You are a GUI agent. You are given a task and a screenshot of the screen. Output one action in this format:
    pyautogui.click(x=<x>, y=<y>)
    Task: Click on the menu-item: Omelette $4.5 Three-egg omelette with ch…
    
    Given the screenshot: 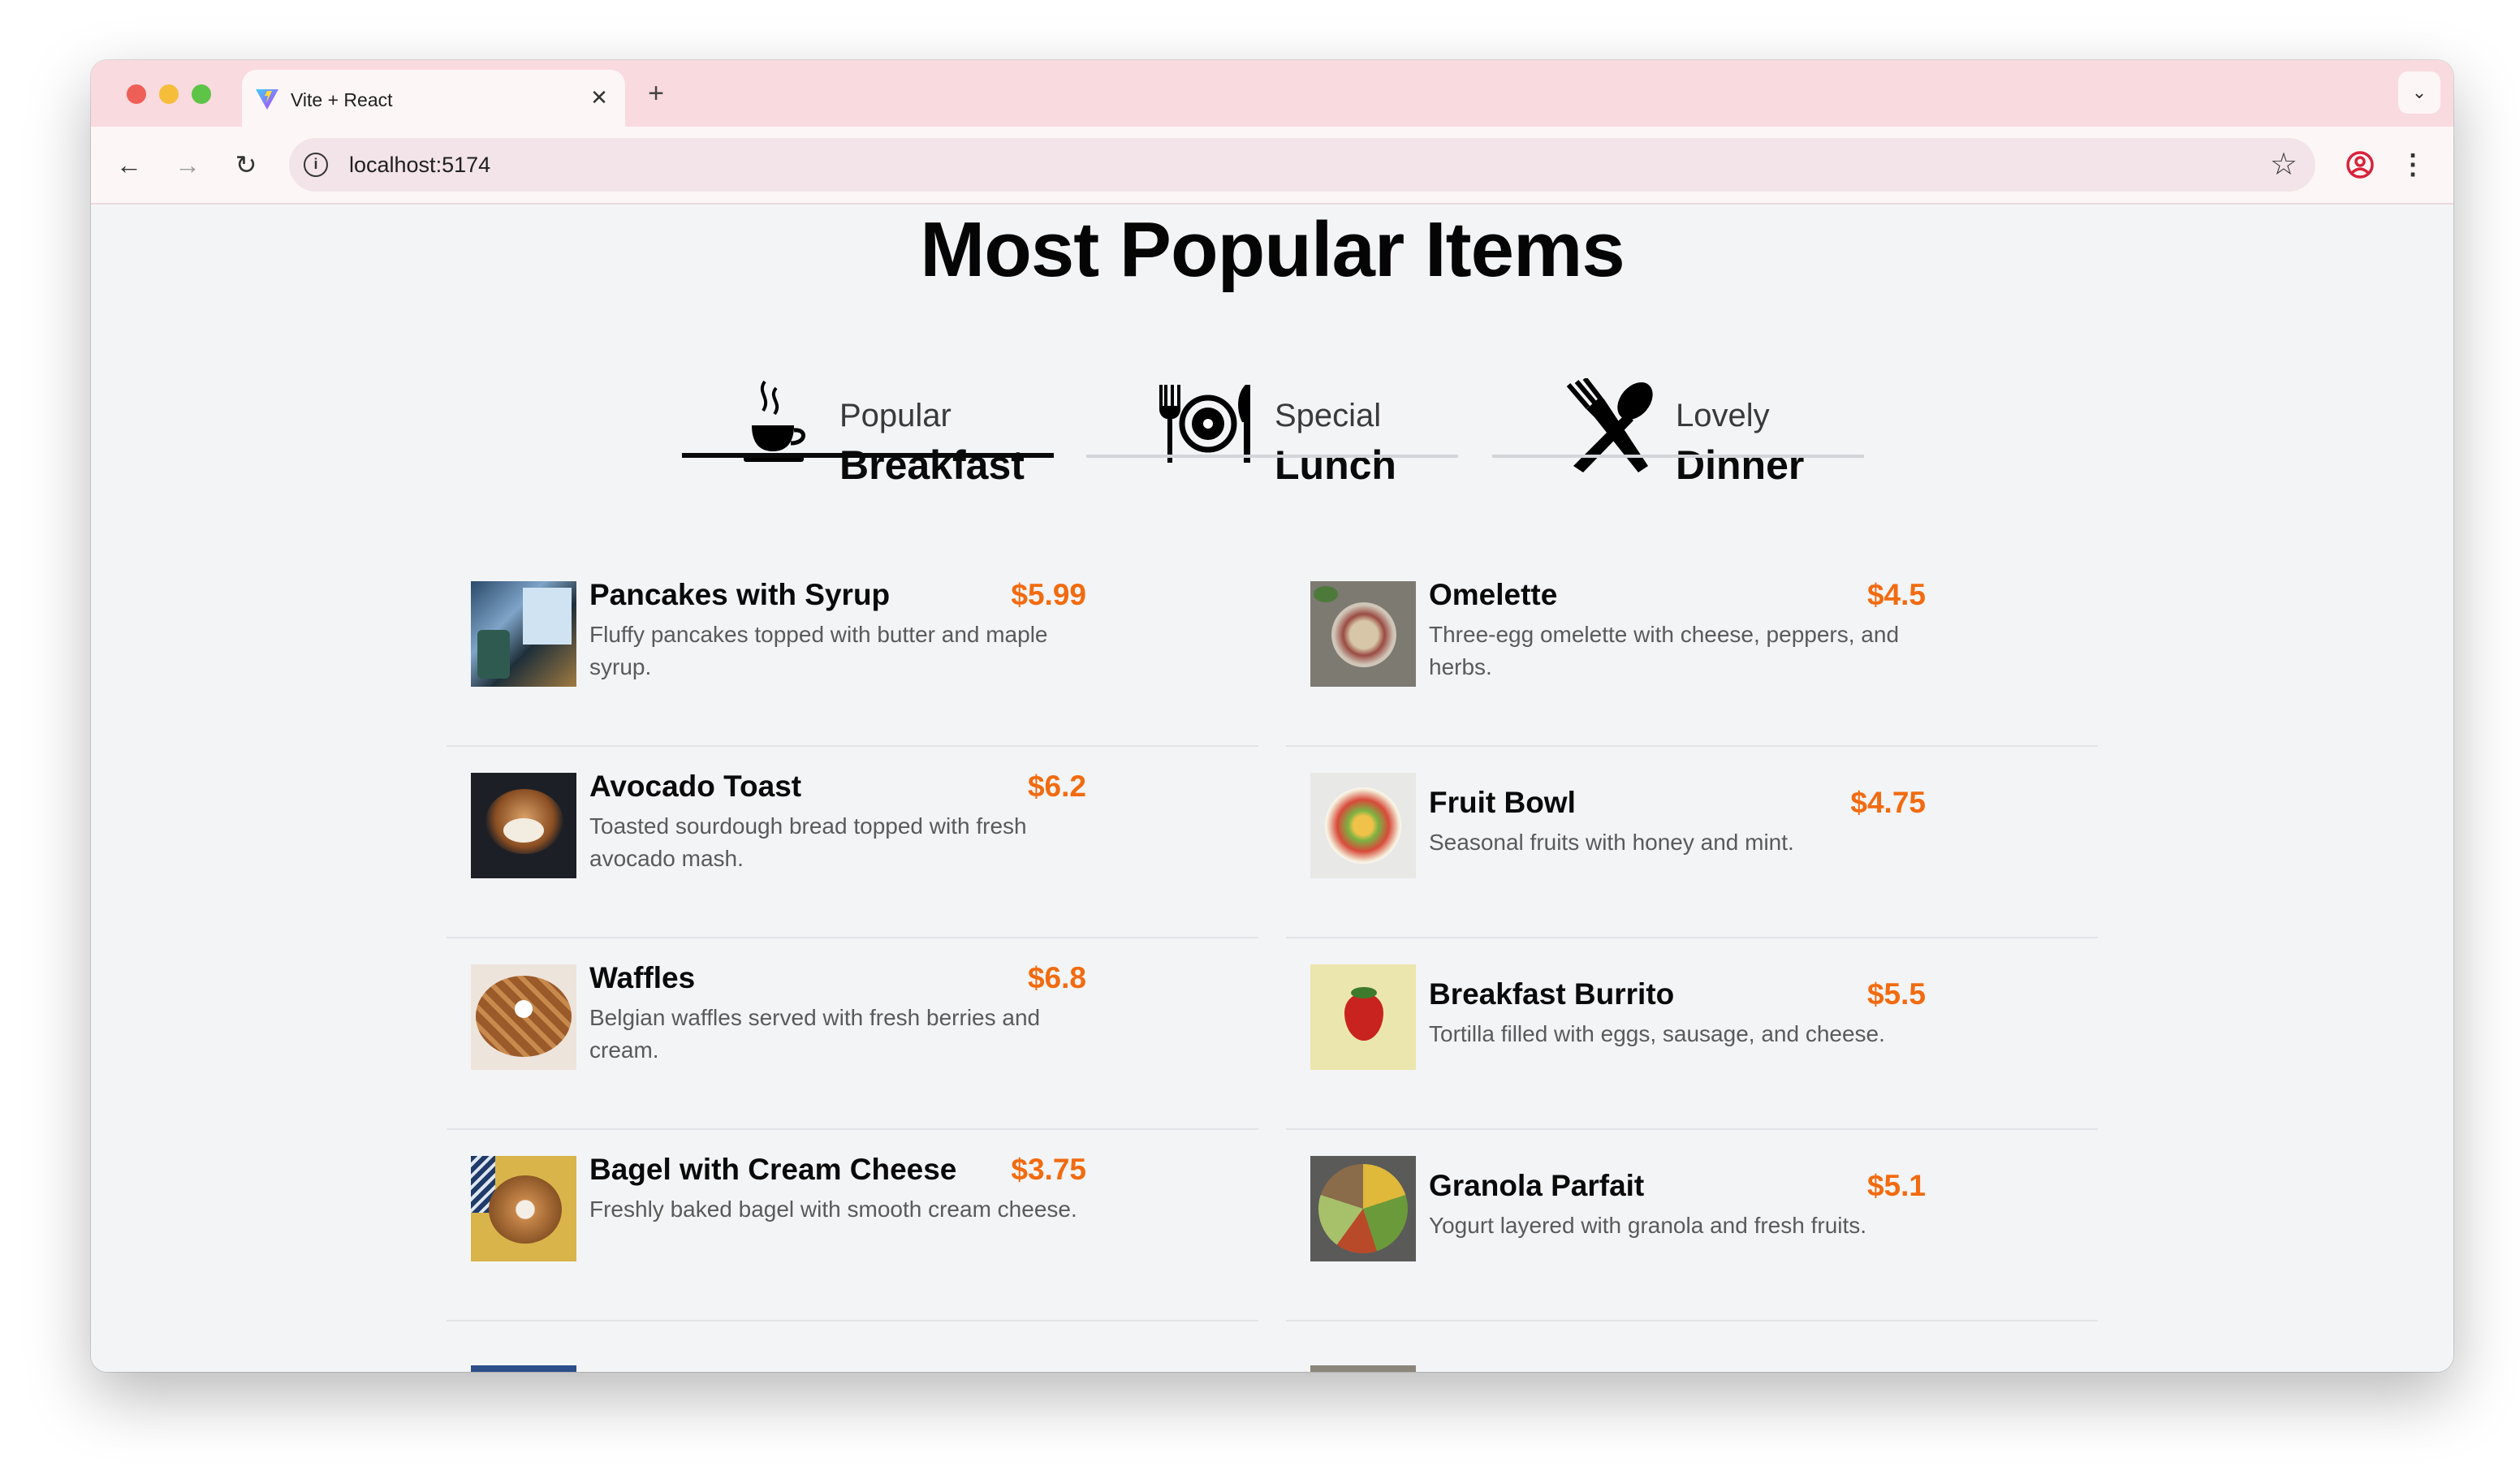 What is the action you would take?
    pyautogui.click(x=1692, y=651)
    